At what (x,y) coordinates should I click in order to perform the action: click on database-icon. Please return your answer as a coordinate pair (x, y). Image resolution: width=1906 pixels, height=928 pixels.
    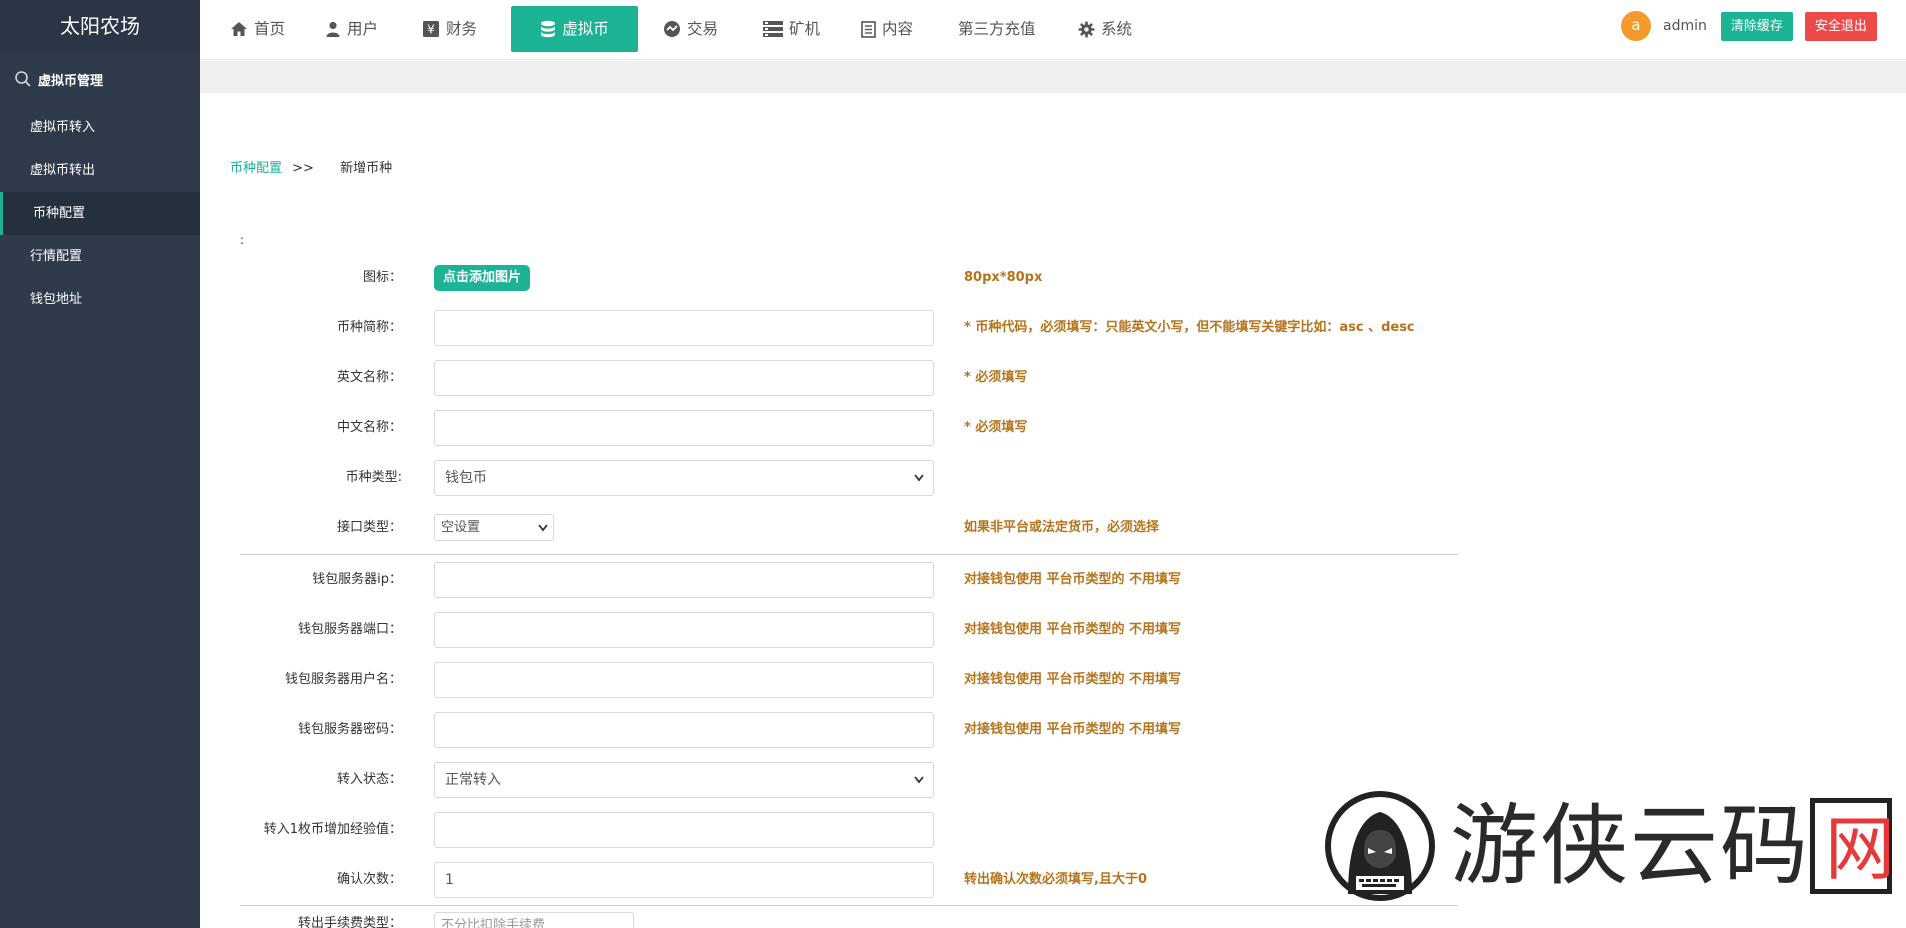
    Looking at the image, I should click on (548, 29).